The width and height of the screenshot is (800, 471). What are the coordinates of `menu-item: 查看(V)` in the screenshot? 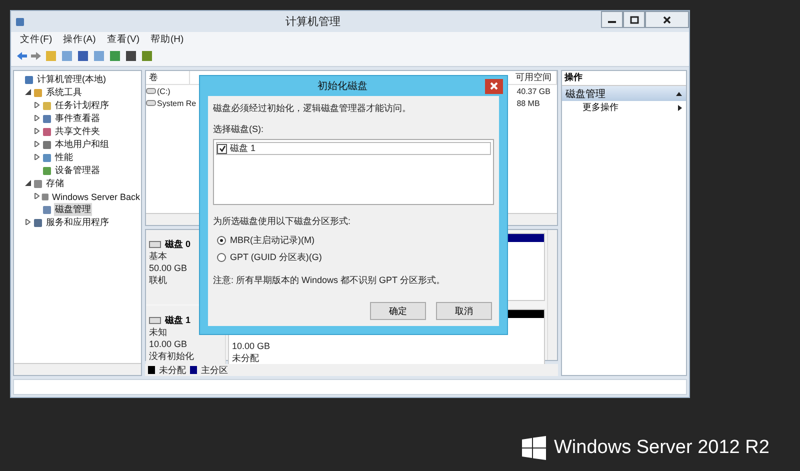 It's located at (123, 39).